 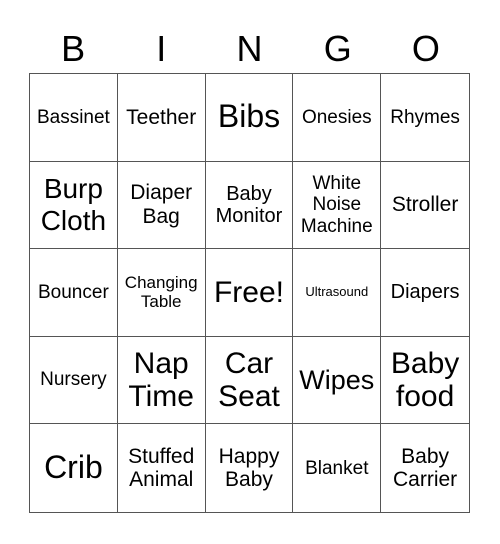 What do you see at coordinates (337, 205) in the screenshot?
I see `bingo-cell: White Noise Machine` at bounding box center [337, 205].